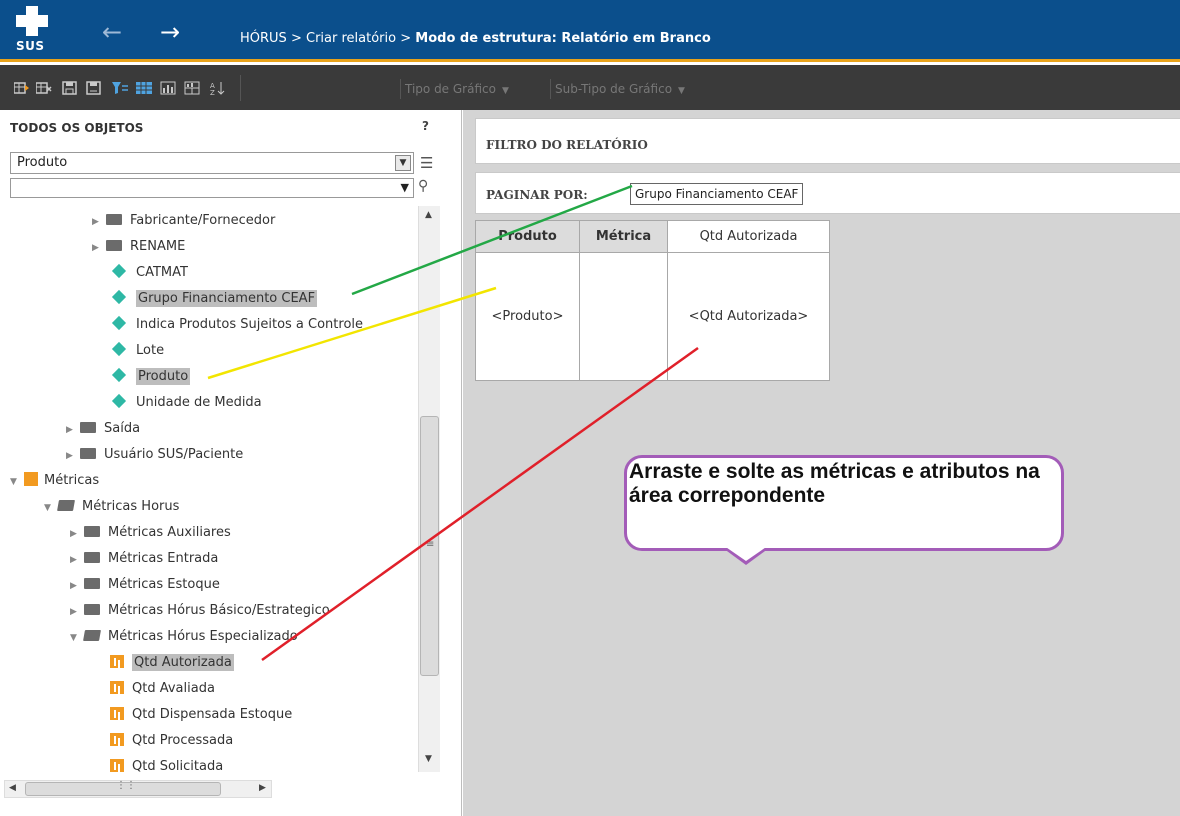 This screenshot has height=816, width=1180. Describe the element at coordinates (120, 88) in the screenshot. I see `filter-icon` at that location.